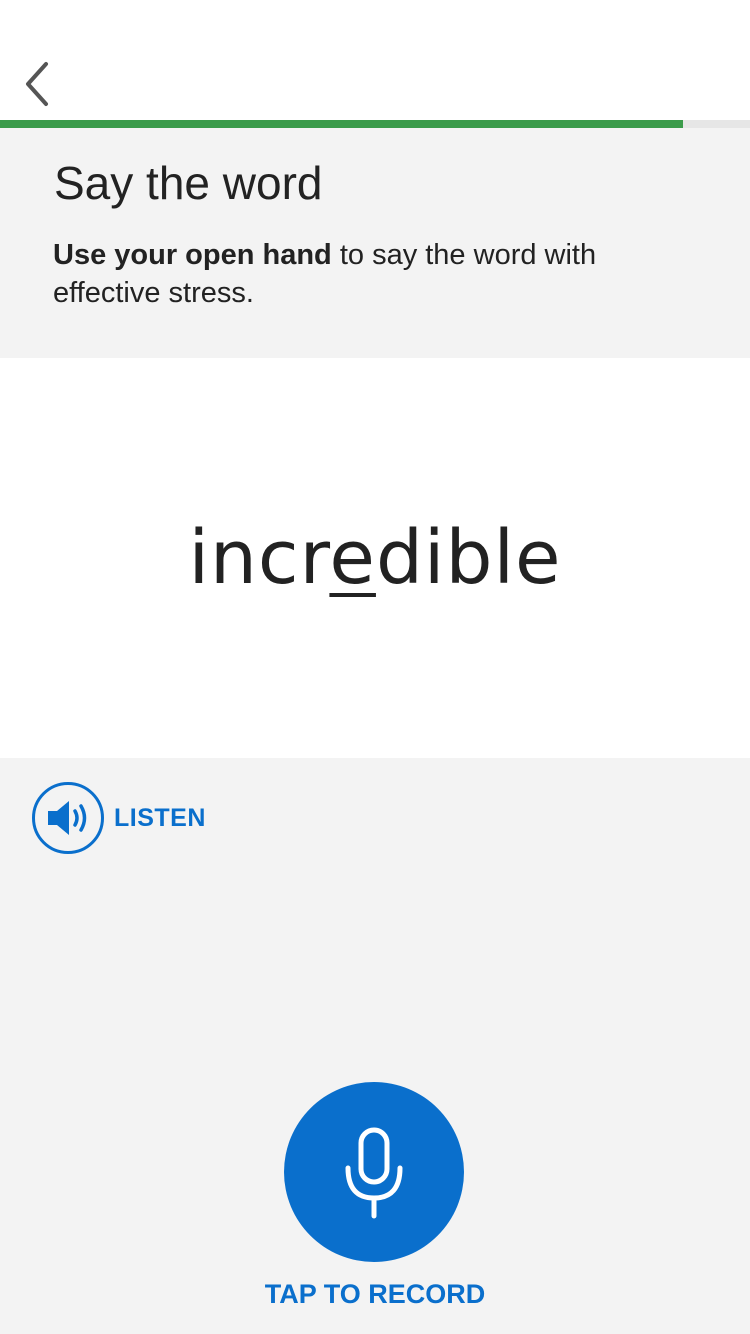 This screenshot has width=750, height=1334. I want to click on listen-icon-circle, so click(68, 818).